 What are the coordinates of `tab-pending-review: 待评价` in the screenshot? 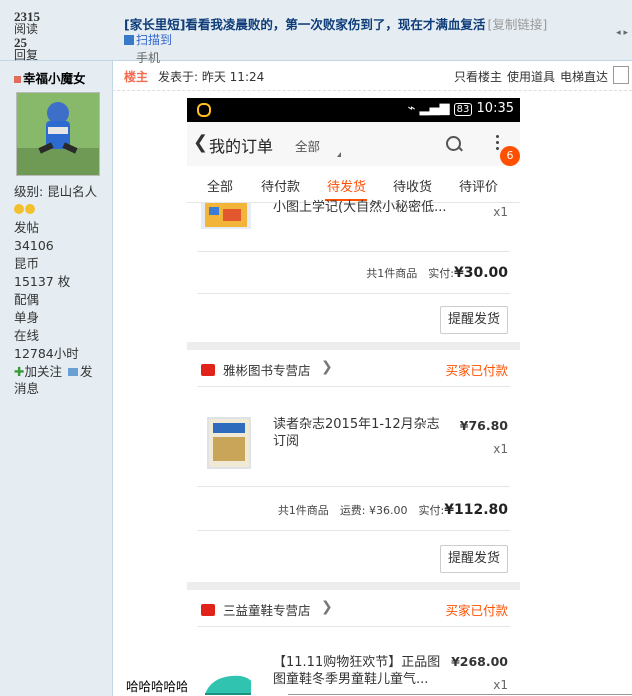 It's located at (478, 185).